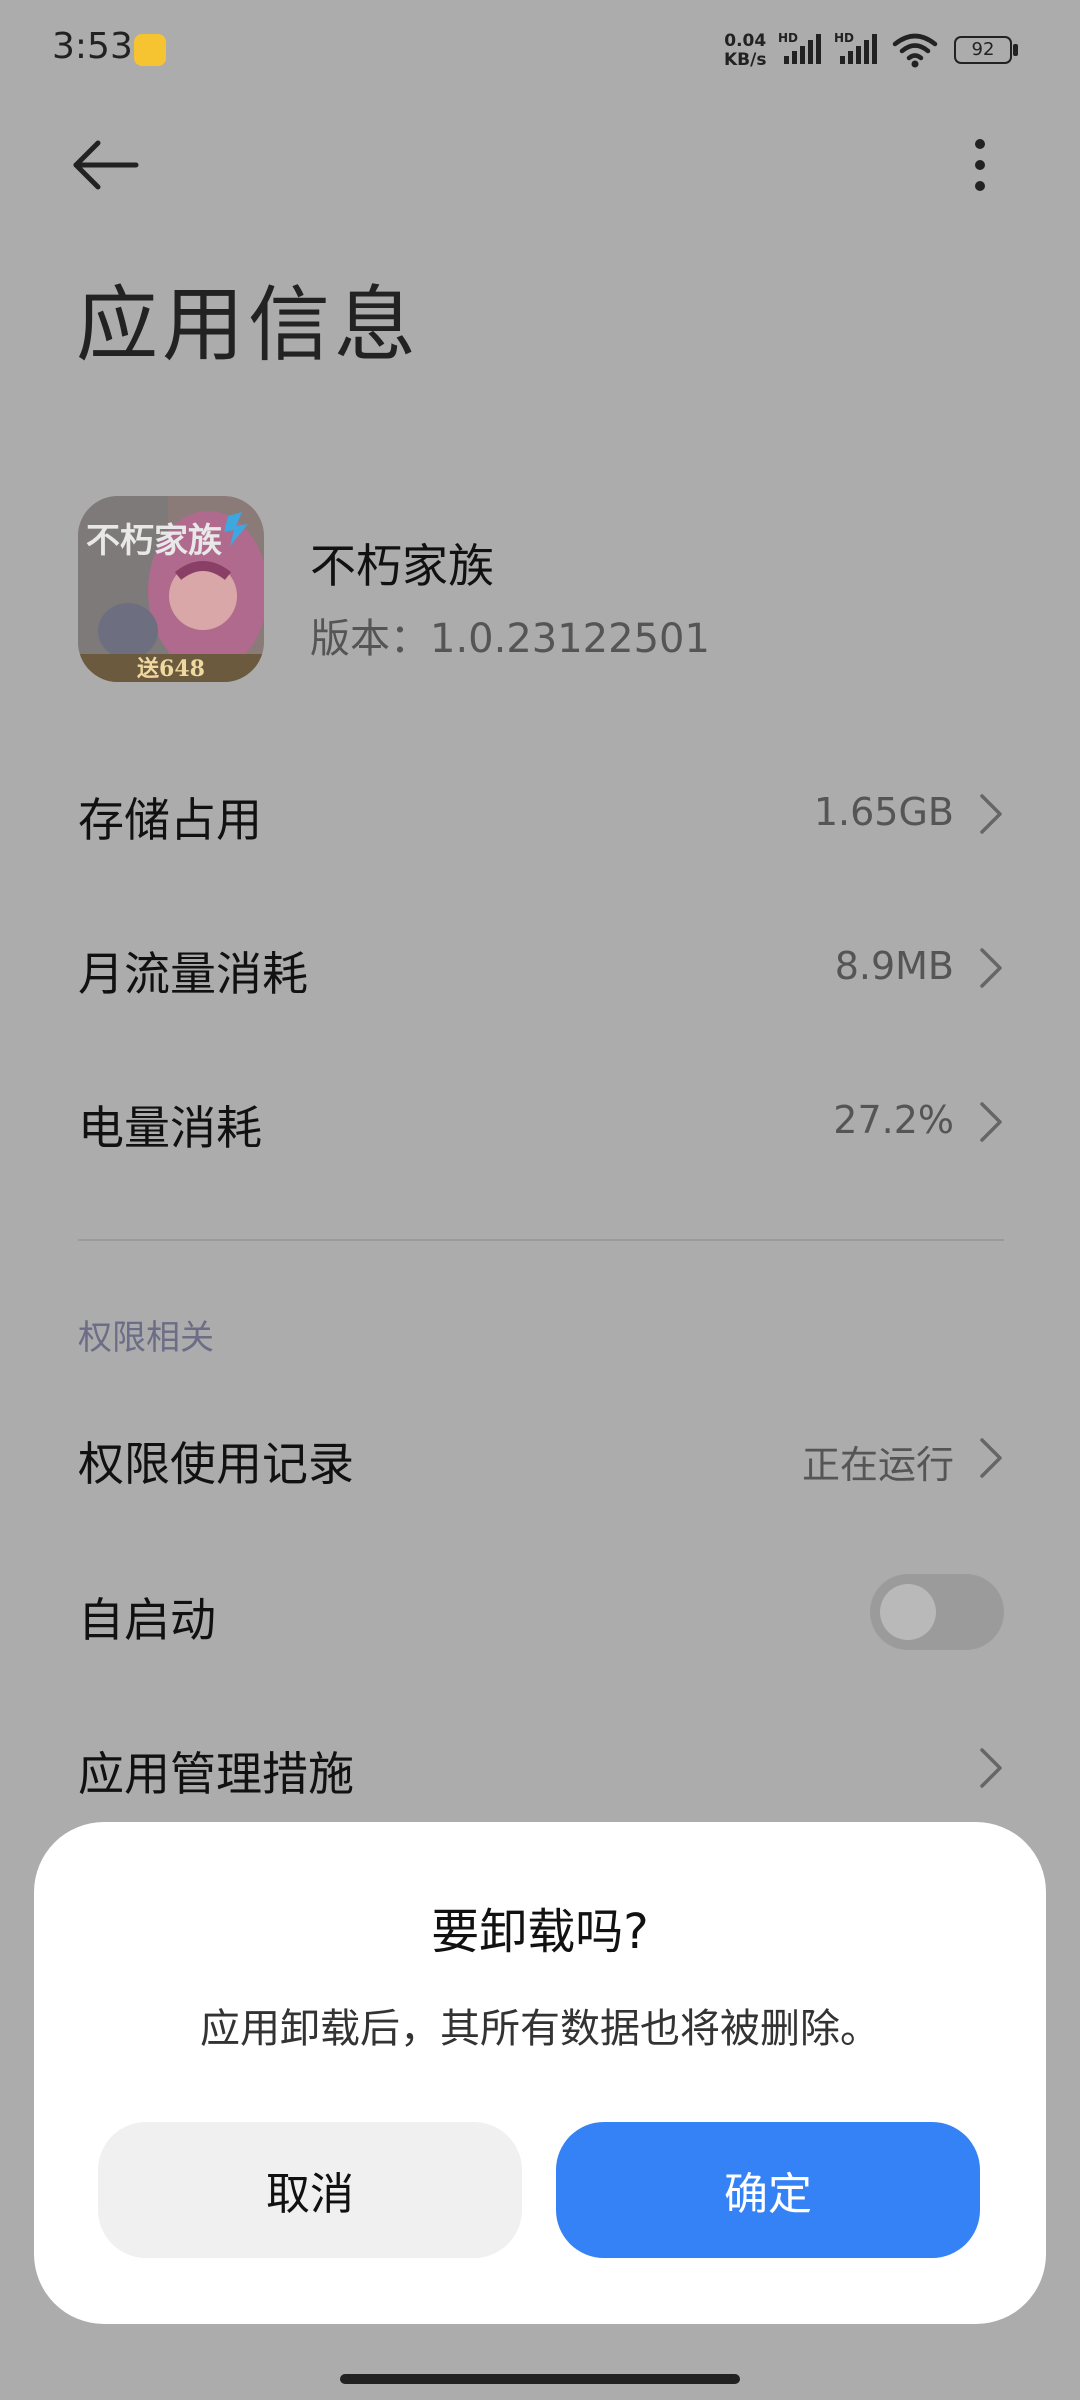 This screenshot has height=2400, width=1080. I want to click on home-indicator, so click(540, 2379).